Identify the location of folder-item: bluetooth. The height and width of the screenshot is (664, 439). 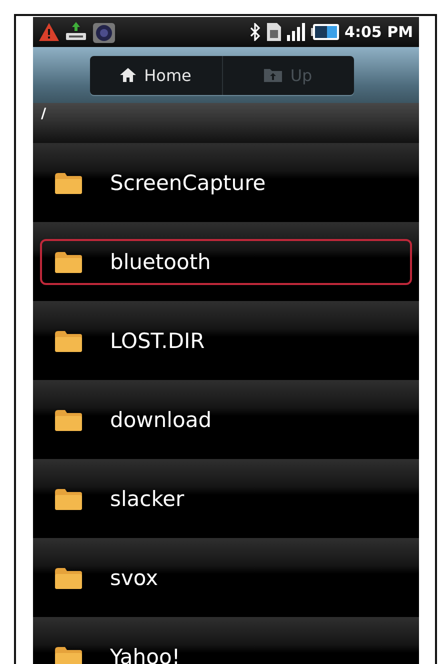
(226, 262).